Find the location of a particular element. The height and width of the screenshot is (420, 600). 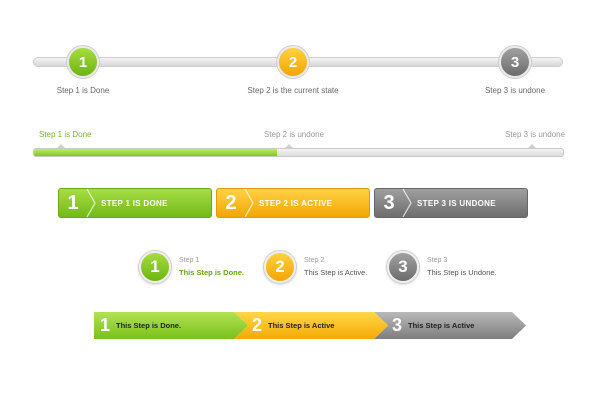

step-1-label: Step 1 is Done is located at coordinates (83, 90).